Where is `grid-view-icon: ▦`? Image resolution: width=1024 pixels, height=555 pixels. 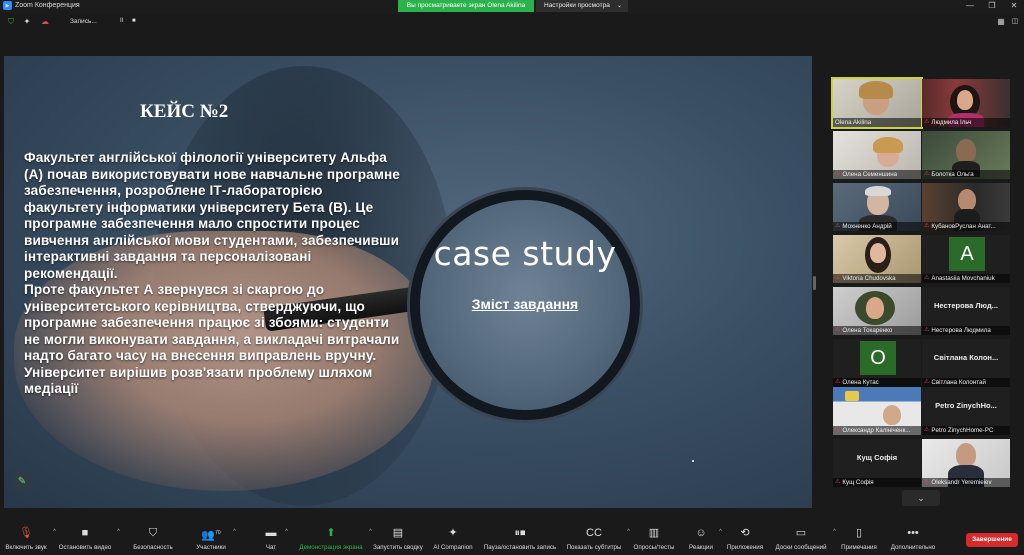 grid-view-icon: ▦ is located at coordinates (1001, 22).